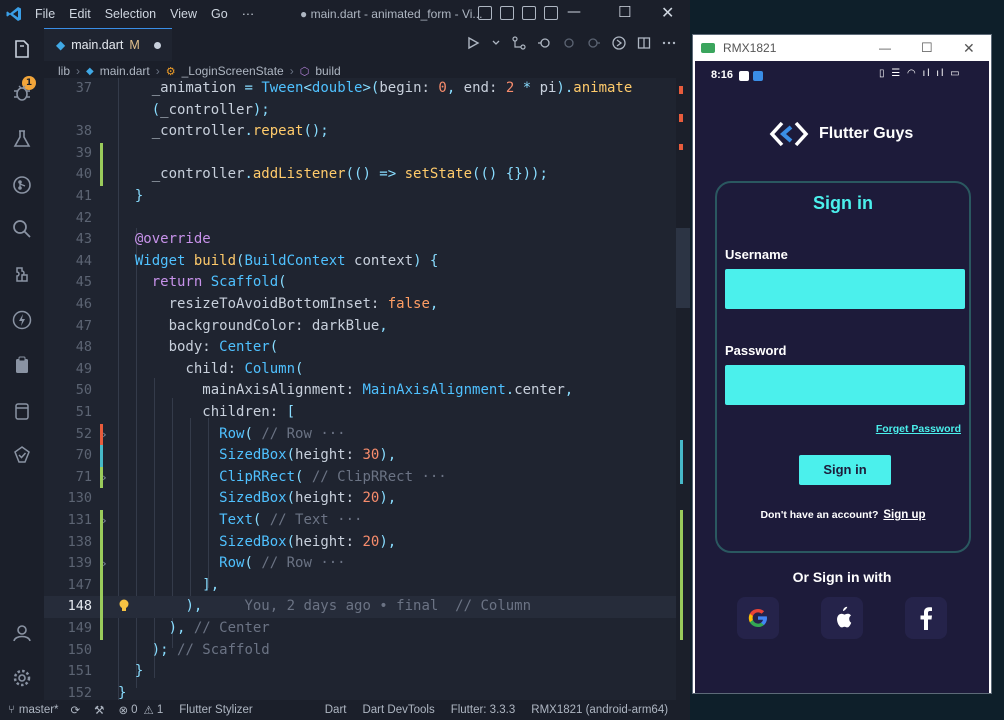  Describe the element at coordinates (367, 651) in the screenshot. I see `code-line: 150 ); // Scaffold` at that location.